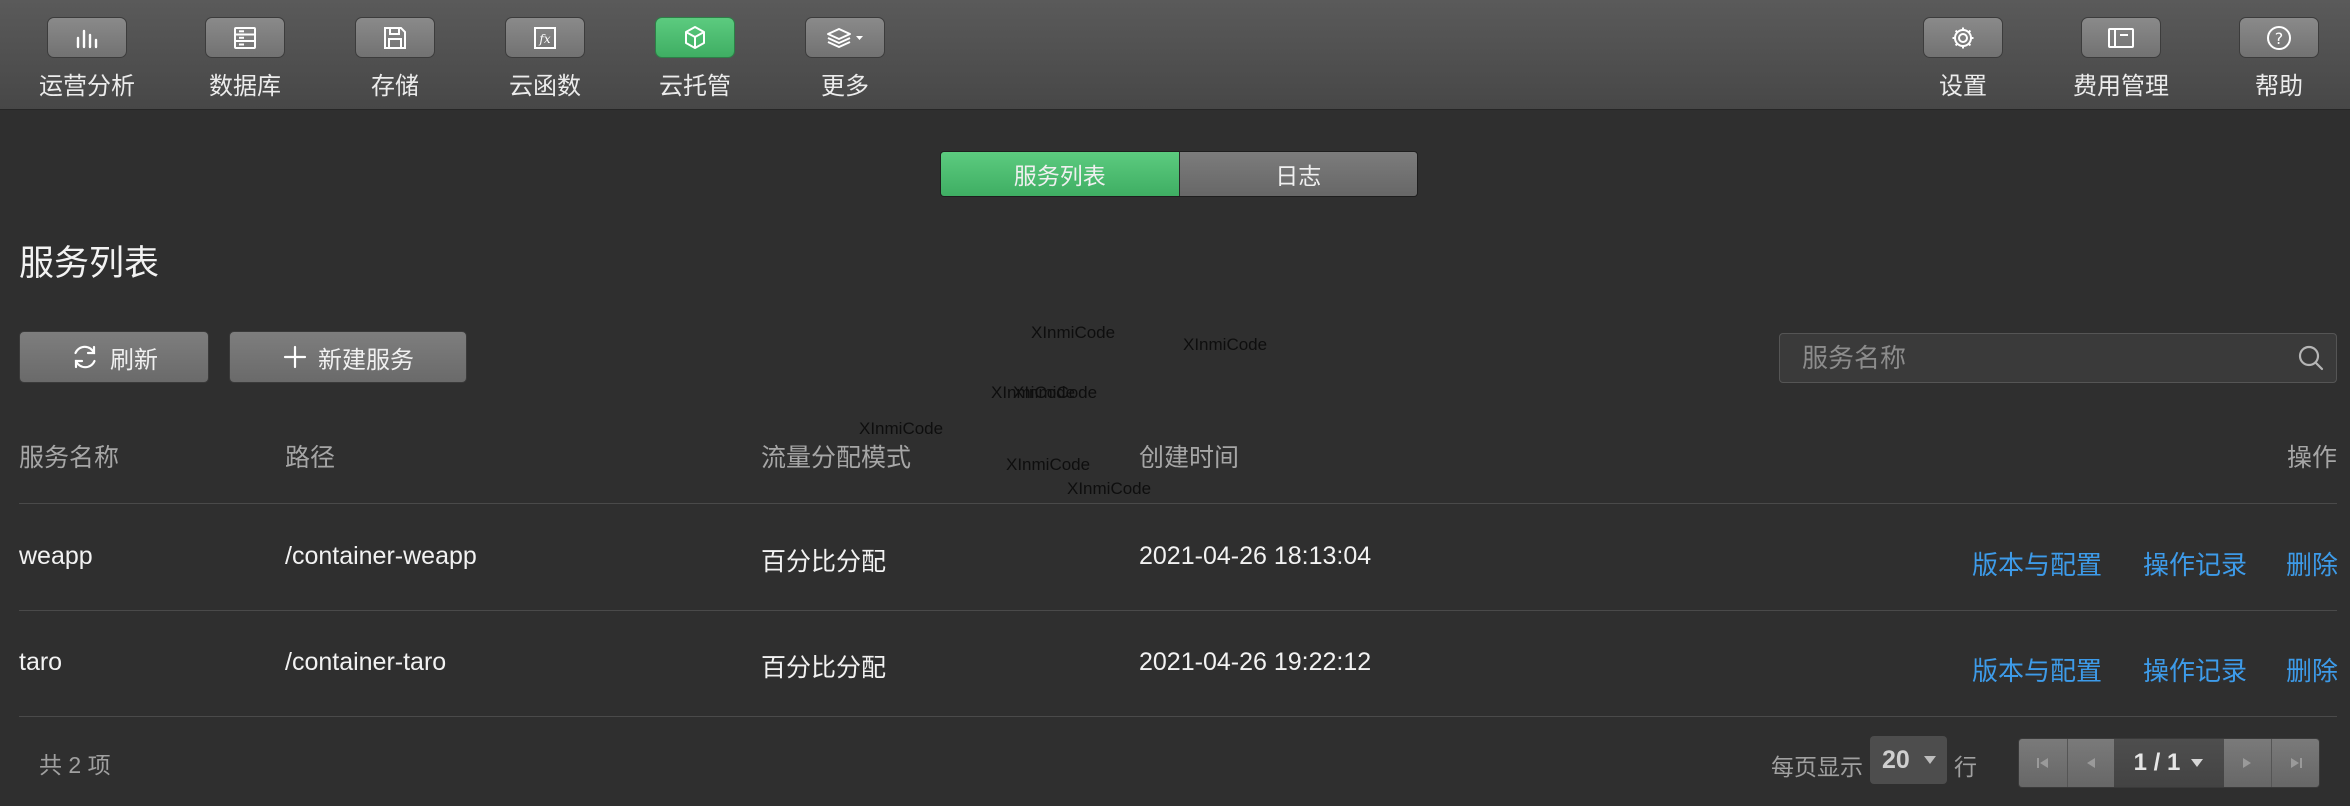 Image resolution: width=2350 pixels, height=806 pixels. I want to click on total-count: 共 2 项, so click(75, 765).